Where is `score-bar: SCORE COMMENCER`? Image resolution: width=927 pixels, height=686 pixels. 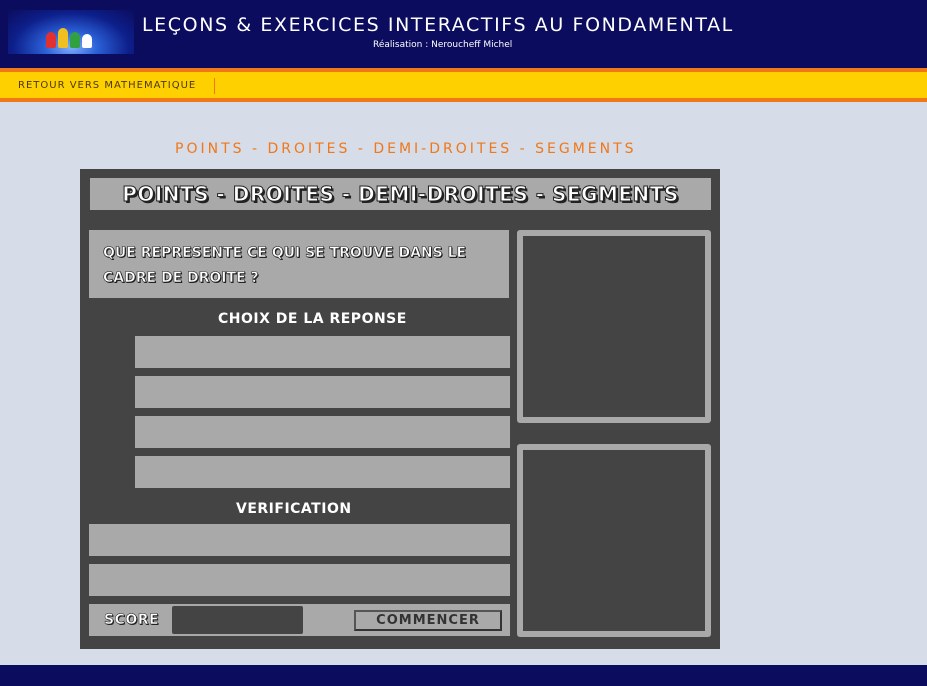
score-bar: SCORE COMMENCER is located at coordinates (299, 620).